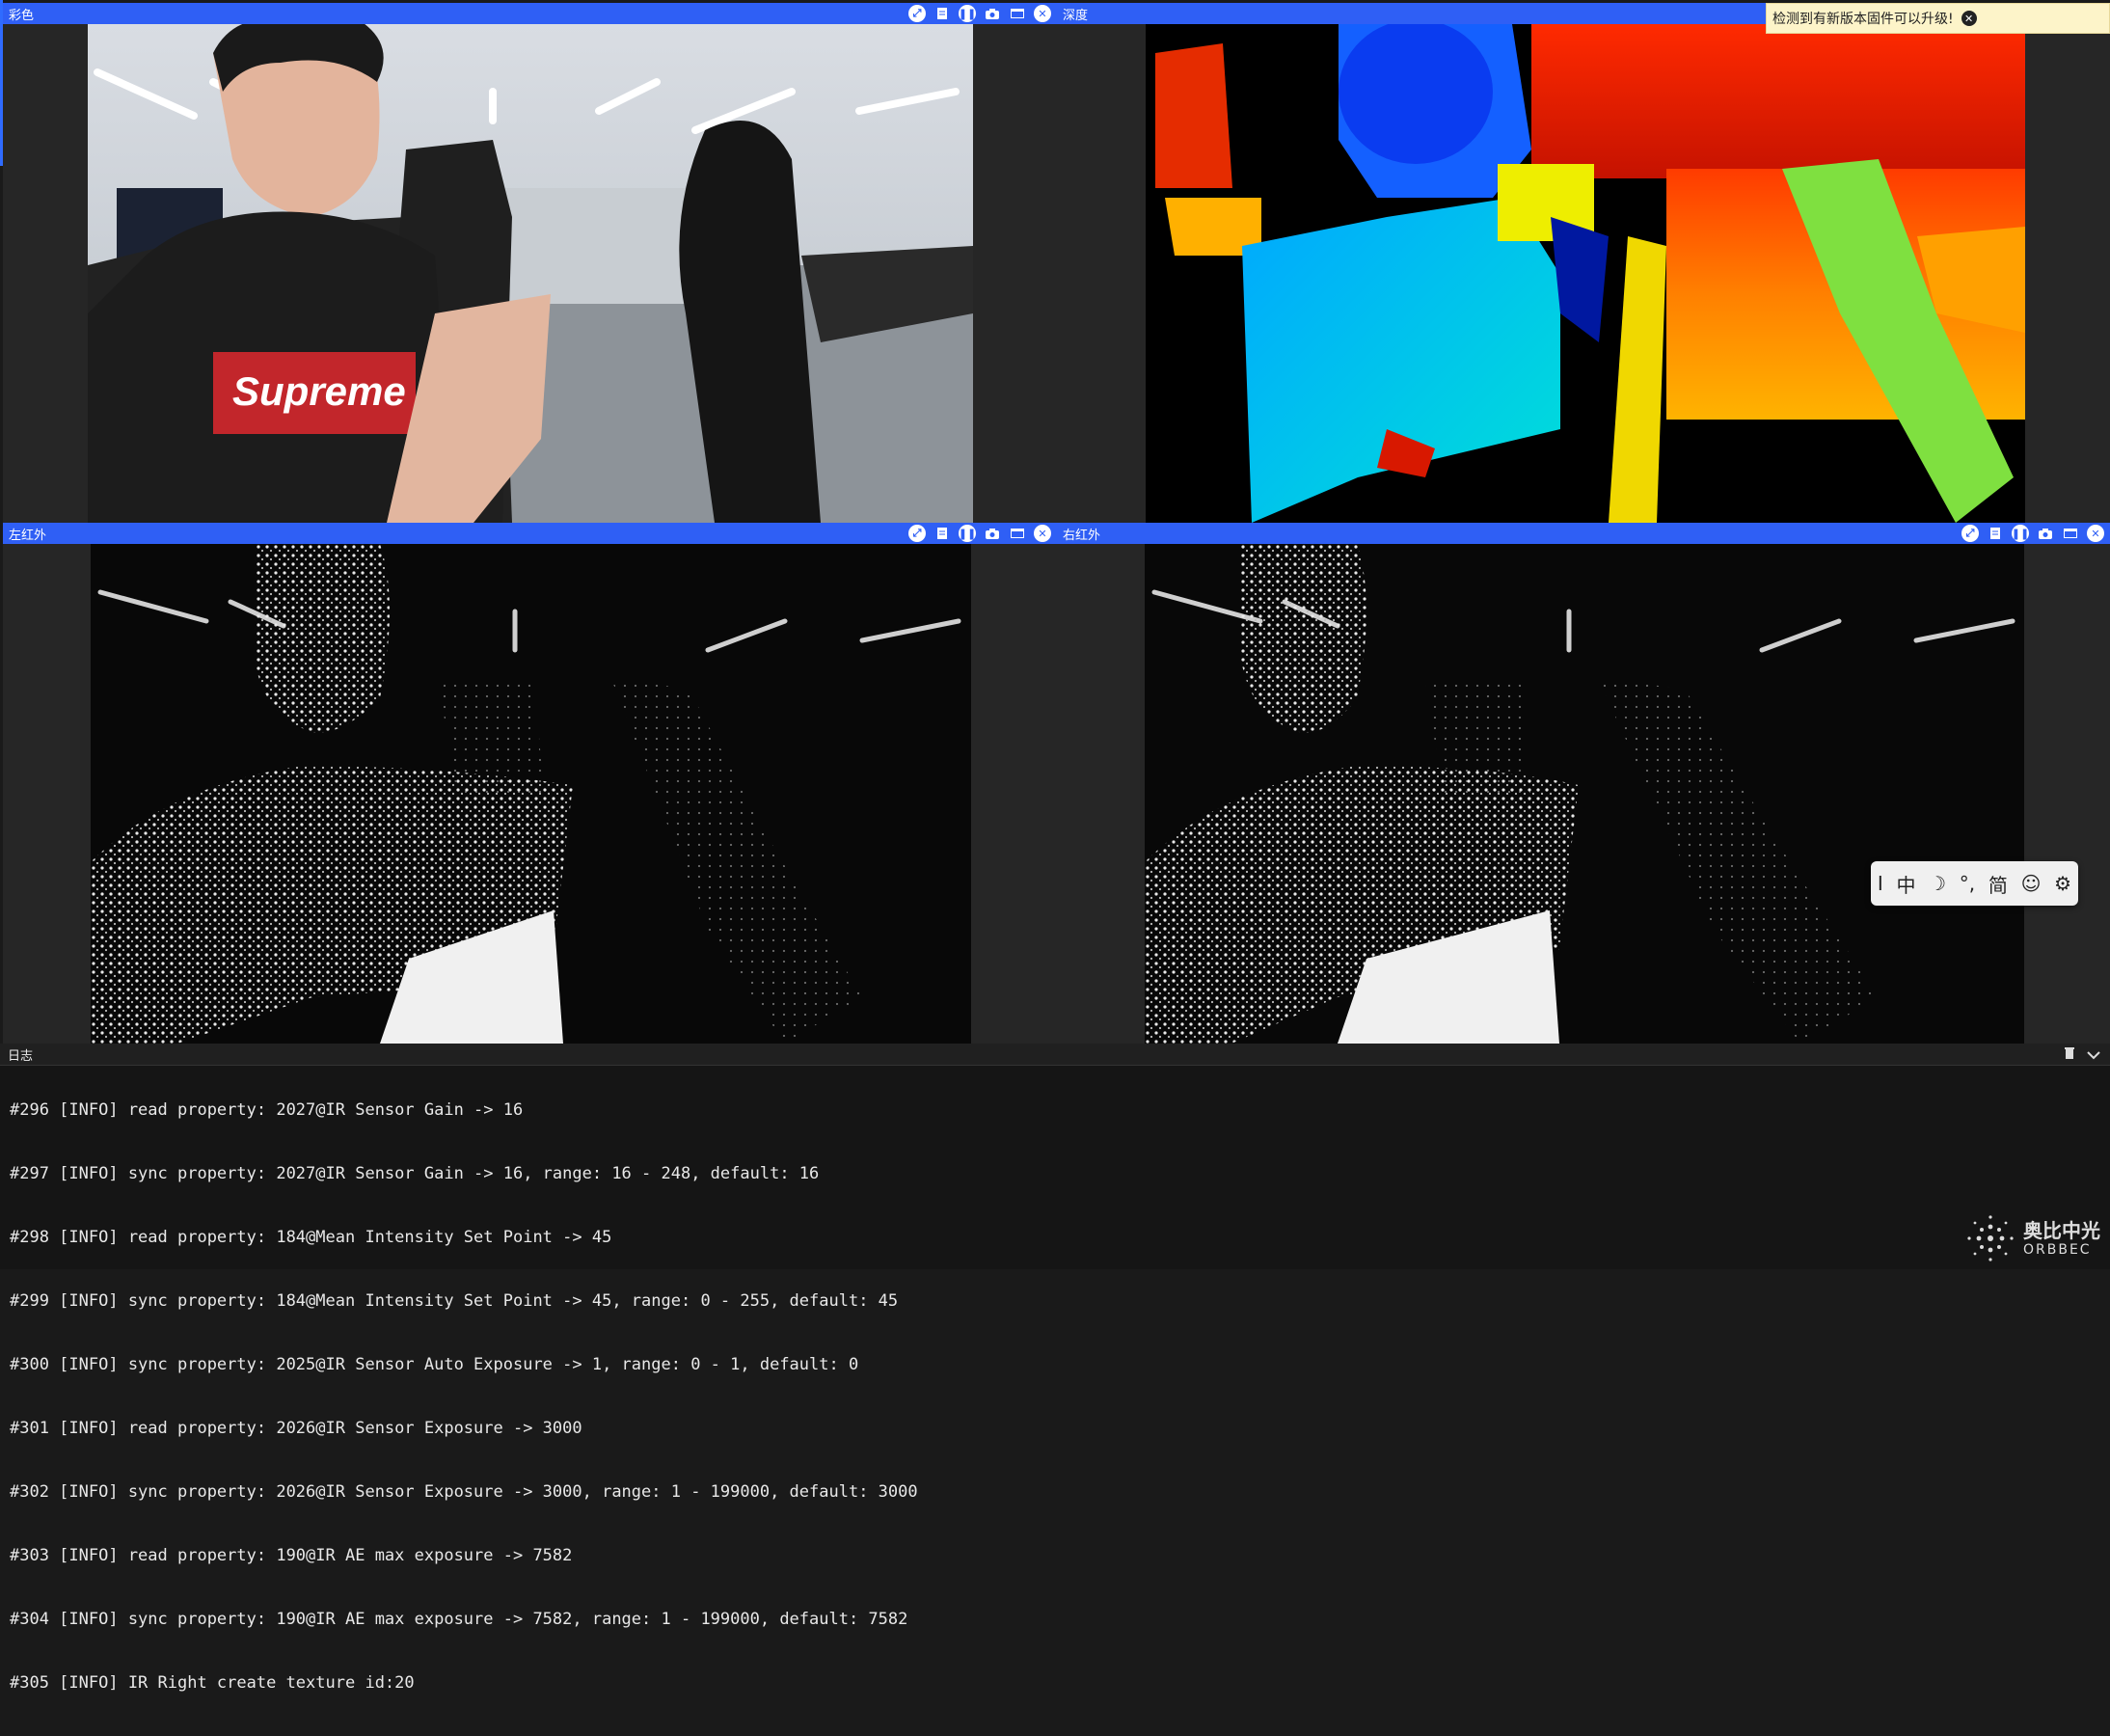  I want to click on svg-text: Supreme, so click(319, 391).